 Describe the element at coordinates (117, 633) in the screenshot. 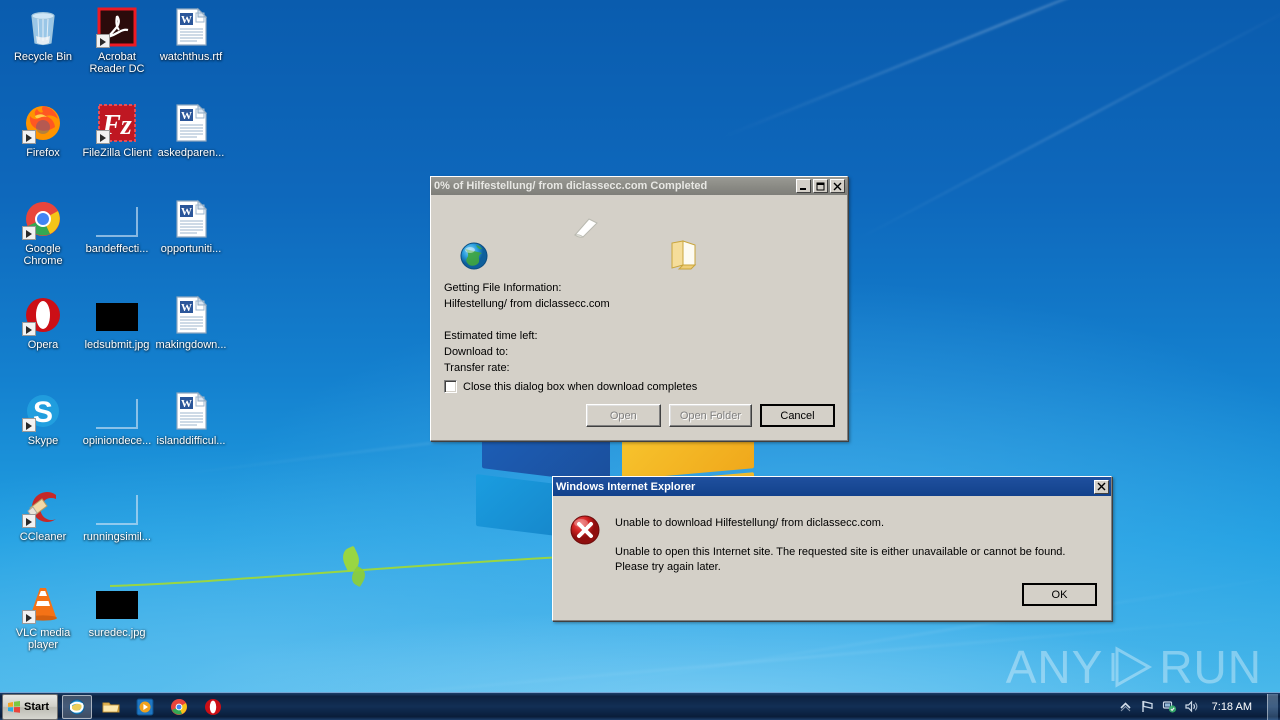

I see `desktop-icon-label: suredec.jpg` at that location.